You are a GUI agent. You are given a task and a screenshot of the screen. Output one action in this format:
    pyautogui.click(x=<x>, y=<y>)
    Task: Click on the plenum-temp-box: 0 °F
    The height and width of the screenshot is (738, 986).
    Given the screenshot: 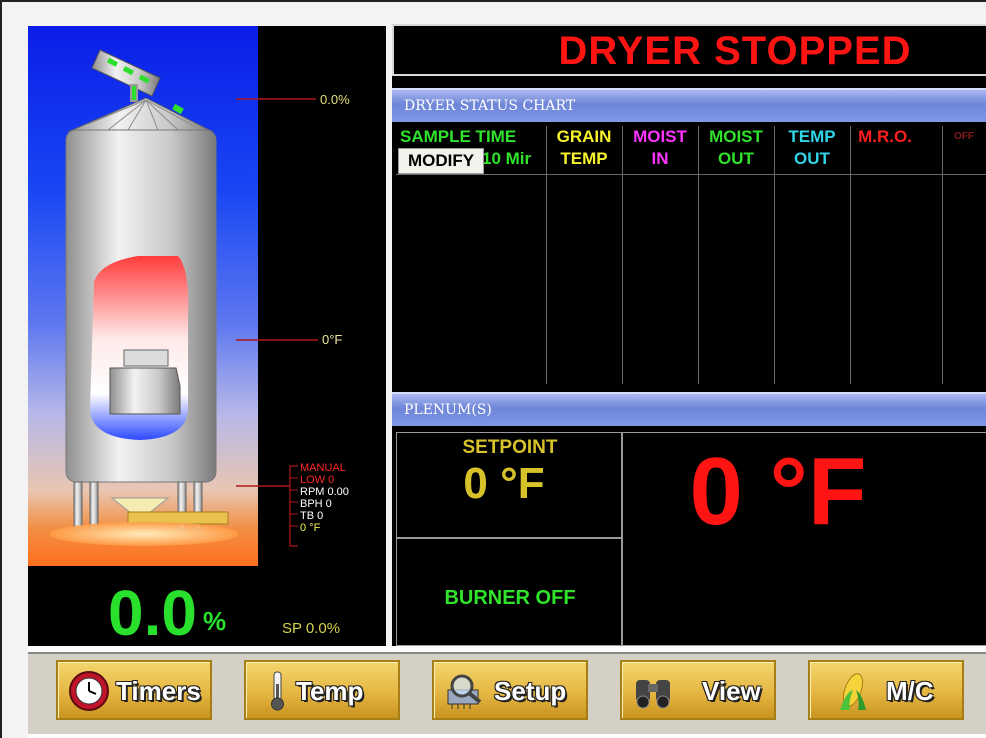 What is the action you would take?
    pyautogui.click(x=804, y=539)
    